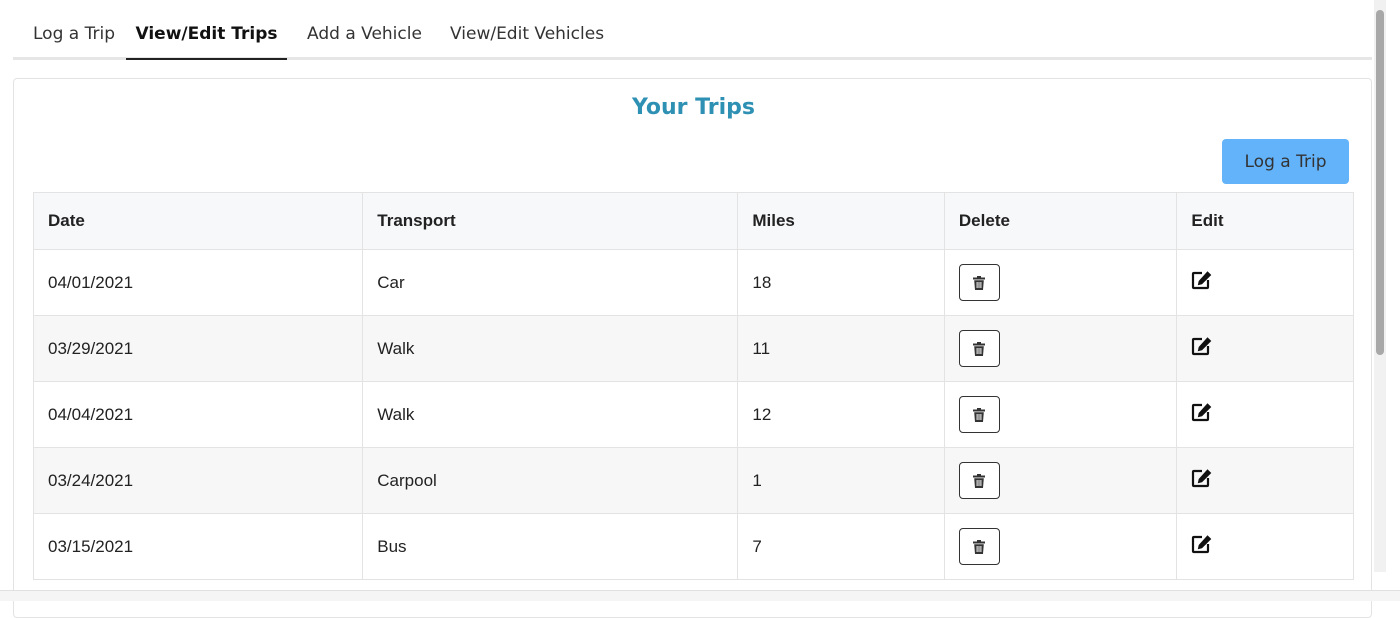 The height and width of the screenshot is (618, 1400). What do you see at coordinates (1060, 221) in the screenshot?
I see `header-delete: Delete` at bounding box center [1060, 221].